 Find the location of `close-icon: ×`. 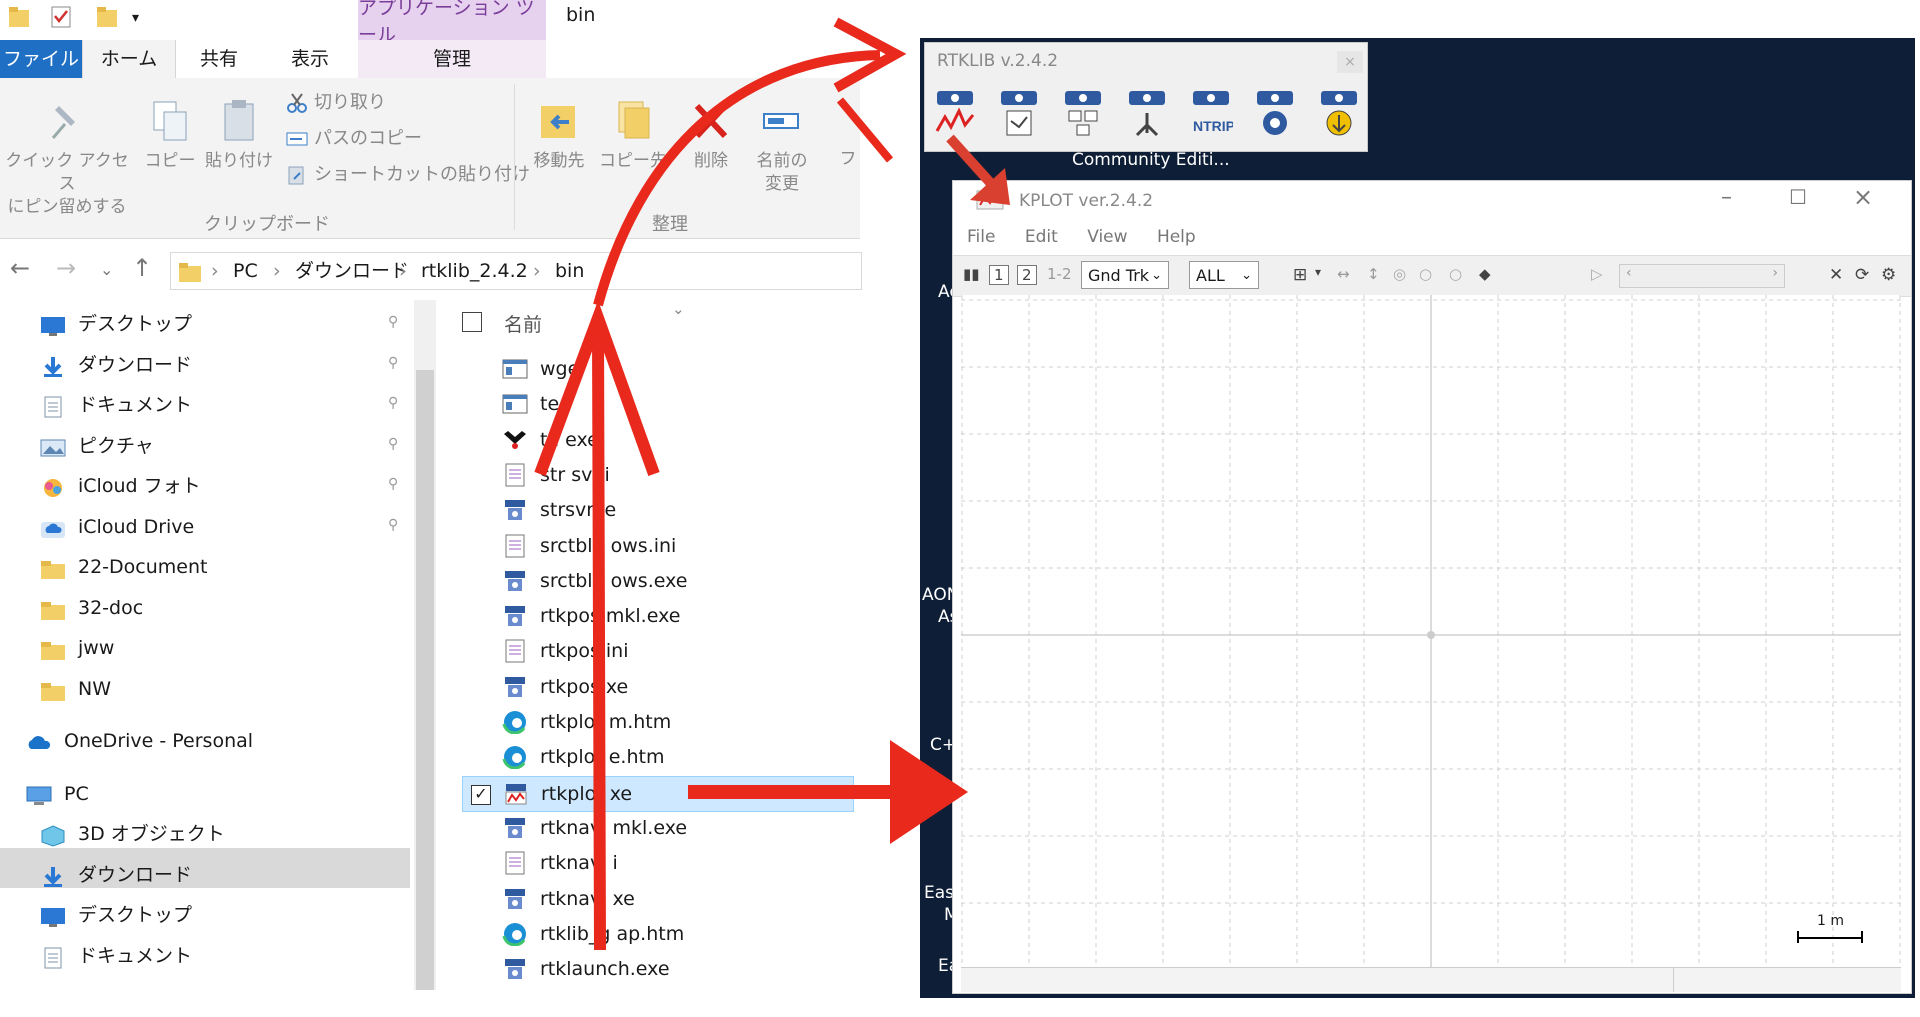

close-icon: × is located at coordinates (1863, 197).